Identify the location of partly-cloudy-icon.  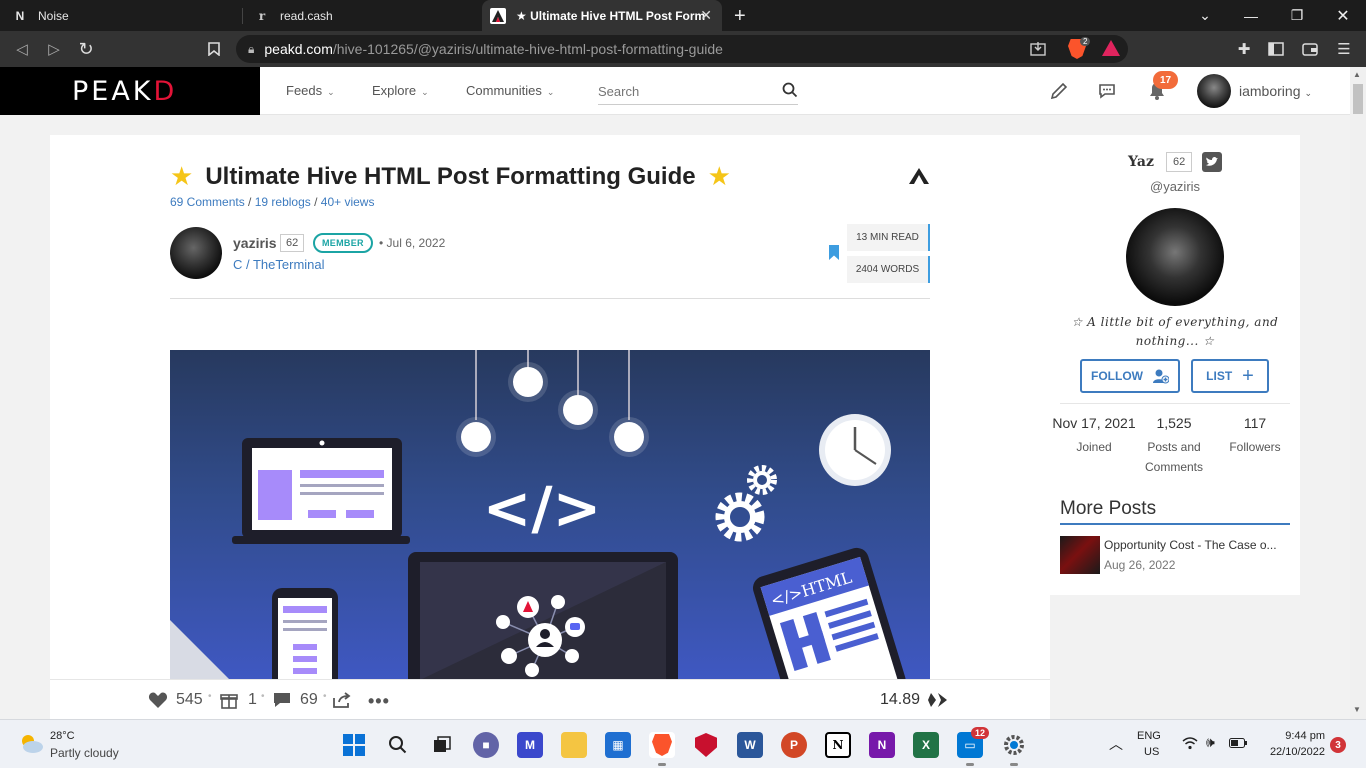
(31, 743).